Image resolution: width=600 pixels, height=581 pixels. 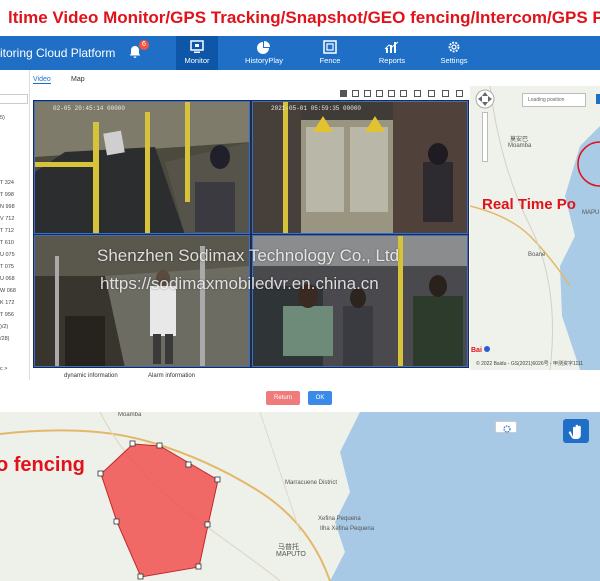 What do you see at coordinates (347, 529) in the screenshot?
I see `map-label: Ilha Xefina Pequena` at bounding box center [347, 529].